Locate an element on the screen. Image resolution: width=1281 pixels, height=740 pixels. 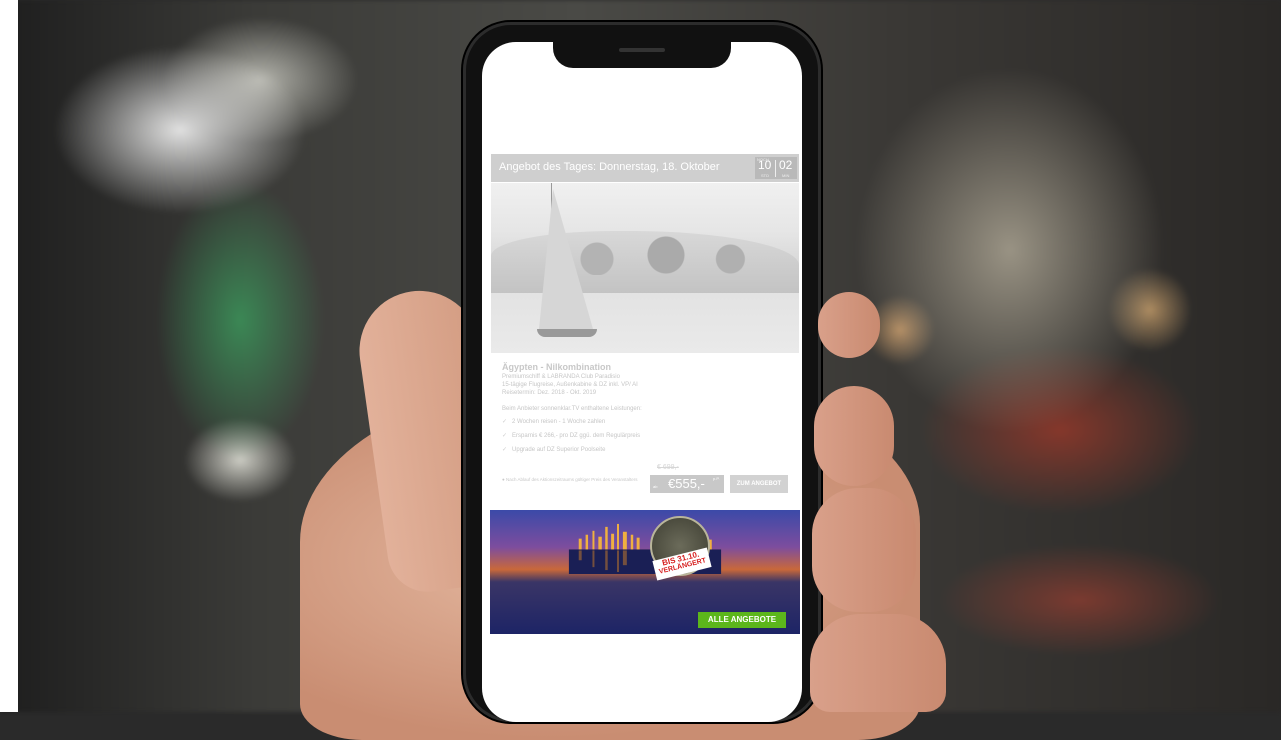
timer-minutes: 02 is located at coordinates (786, 165).